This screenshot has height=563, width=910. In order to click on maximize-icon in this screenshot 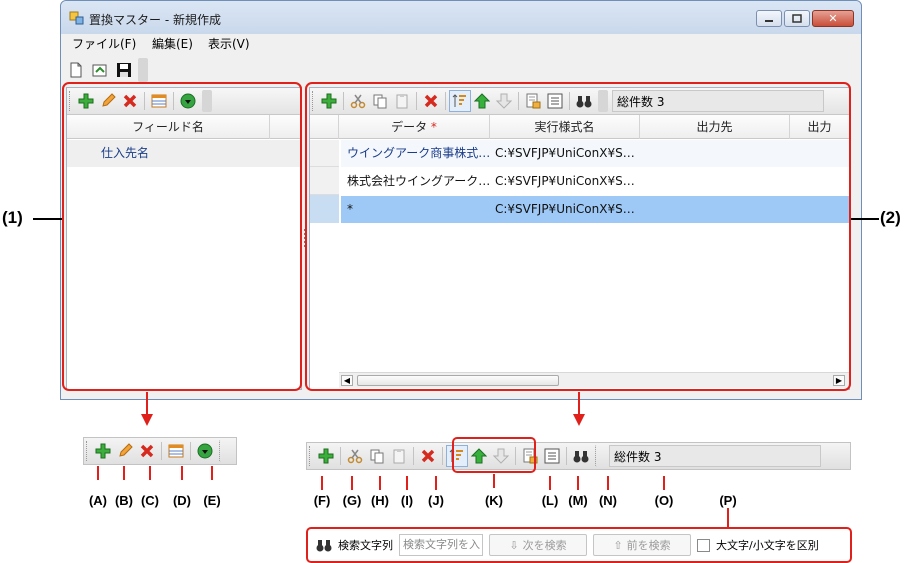, I will do `click(797, 18)`.